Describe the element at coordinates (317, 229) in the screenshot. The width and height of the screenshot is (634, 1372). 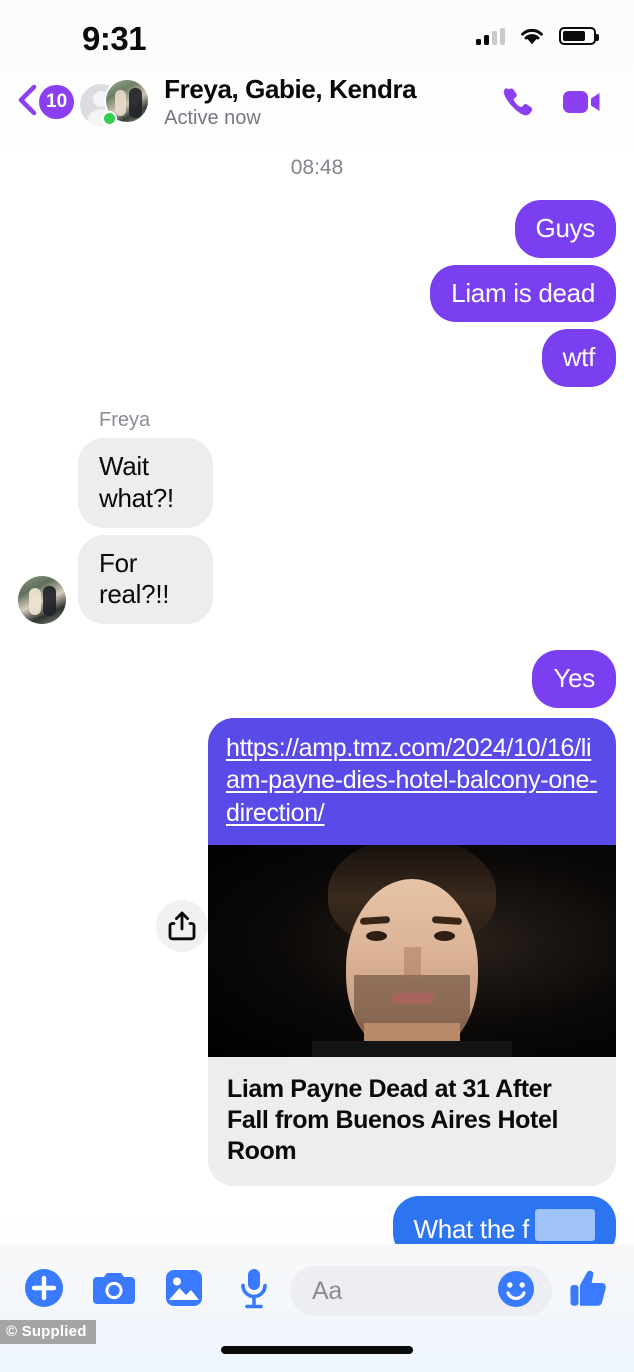
I see `message-row: Guys` at that location.